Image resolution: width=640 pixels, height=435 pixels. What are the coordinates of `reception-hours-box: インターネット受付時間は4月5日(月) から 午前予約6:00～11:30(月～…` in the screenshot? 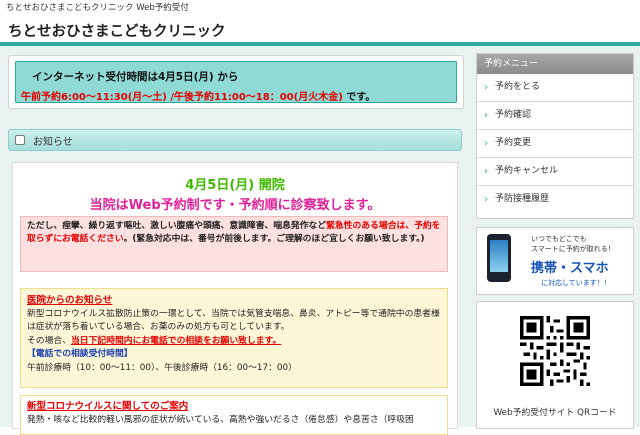 It's located at (236, 82).